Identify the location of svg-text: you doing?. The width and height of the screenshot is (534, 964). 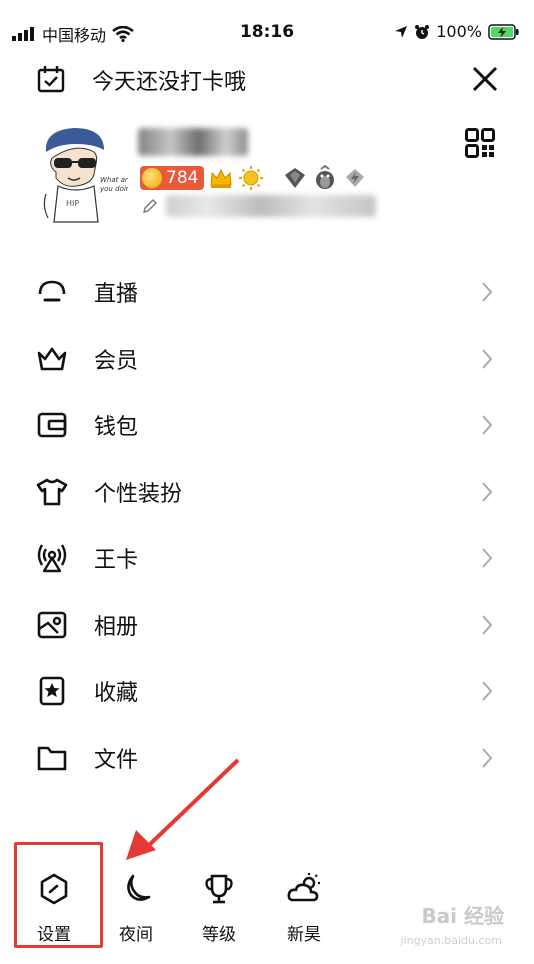
(113, 189).